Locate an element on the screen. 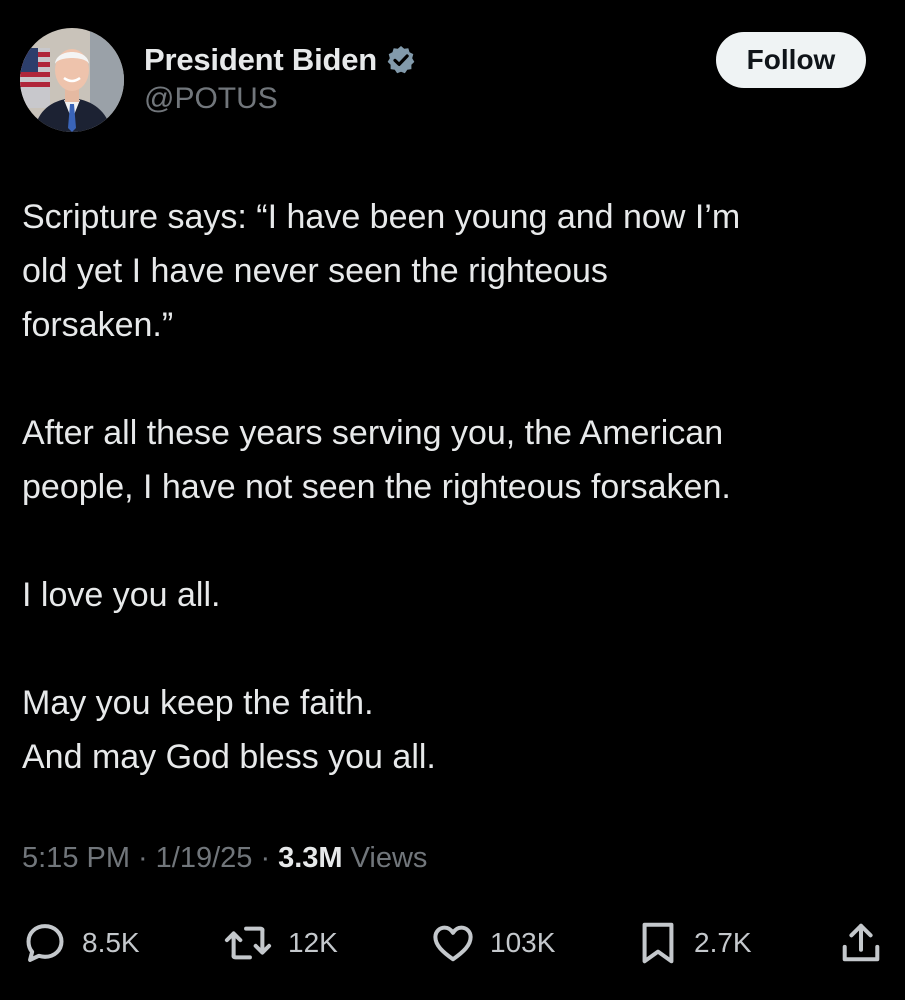 Image resolution: width=905 pixels, height=1000 pixels. heart-icon is located at coordinates (453, 943).